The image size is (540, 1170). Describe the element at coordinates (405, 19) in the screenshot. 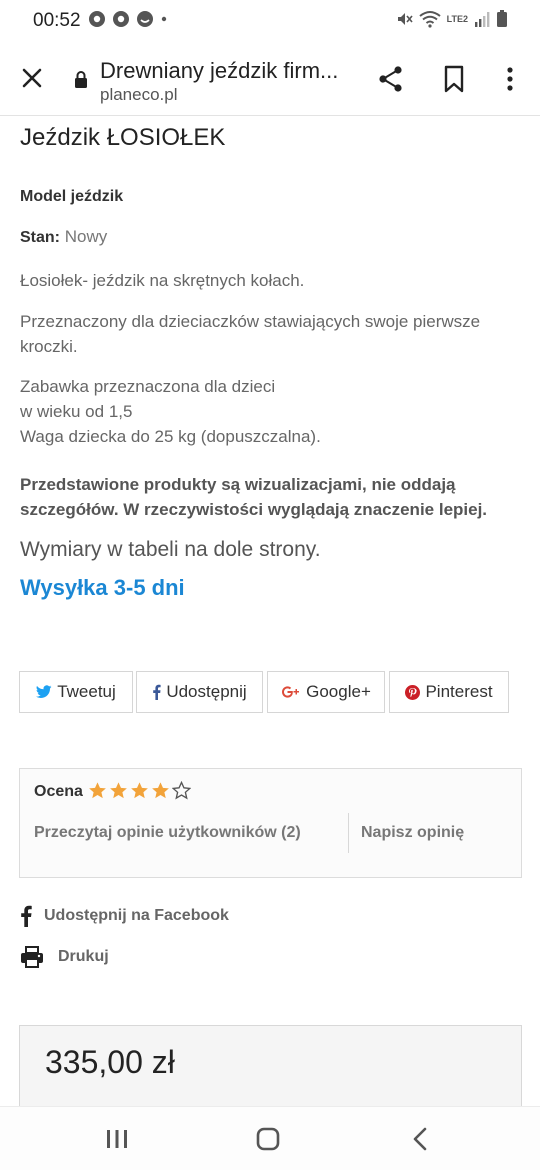

I see `mute-icon` at that location.